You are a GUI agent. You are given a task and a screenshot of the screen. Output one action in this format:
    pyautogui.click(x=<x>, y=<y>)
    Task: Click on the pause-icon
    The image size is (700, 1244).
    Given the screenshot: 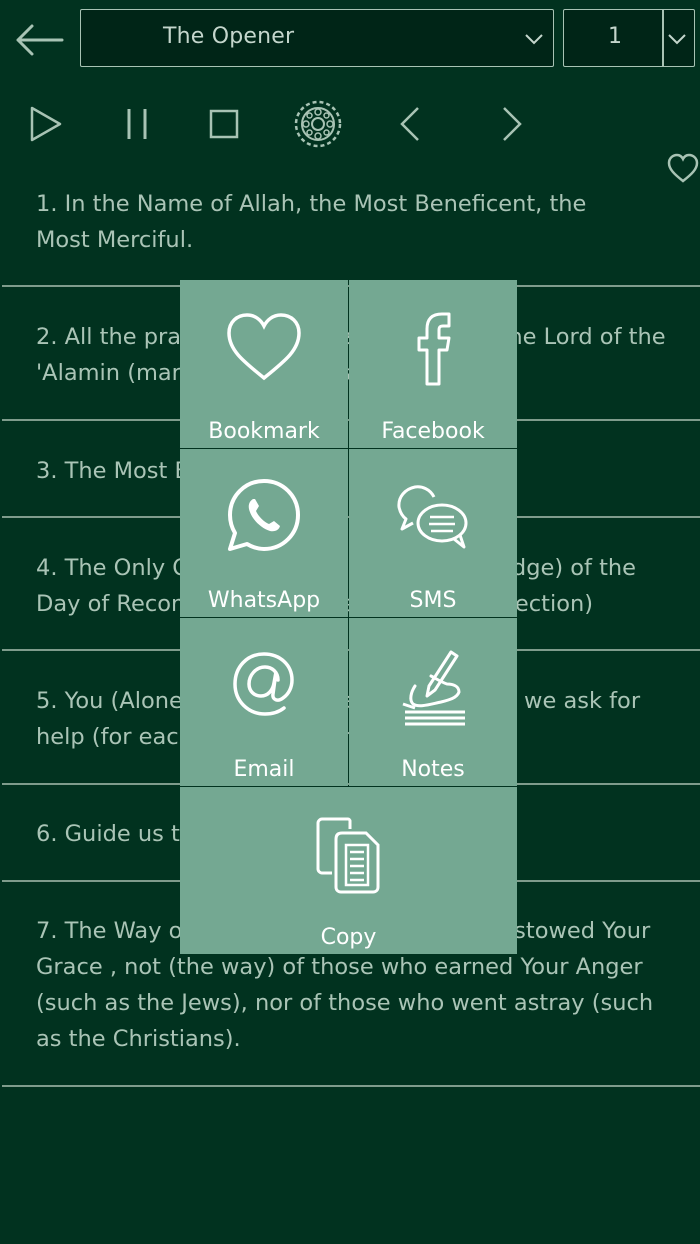 What is the action you would take?
    pyautogui.click(x=137, y=124)
    